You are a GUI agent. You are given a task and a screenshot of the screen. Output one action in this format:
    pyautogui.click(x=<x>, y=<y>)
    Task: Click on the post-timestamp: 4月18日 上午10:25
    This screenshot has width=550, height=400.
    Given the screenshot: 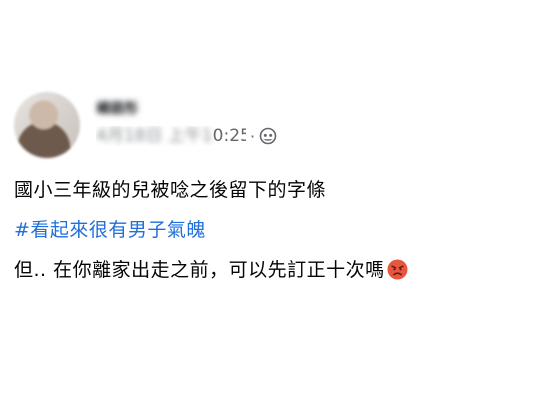 What is the action you would take?
    pyautogui.click(x=171, y=136)
    